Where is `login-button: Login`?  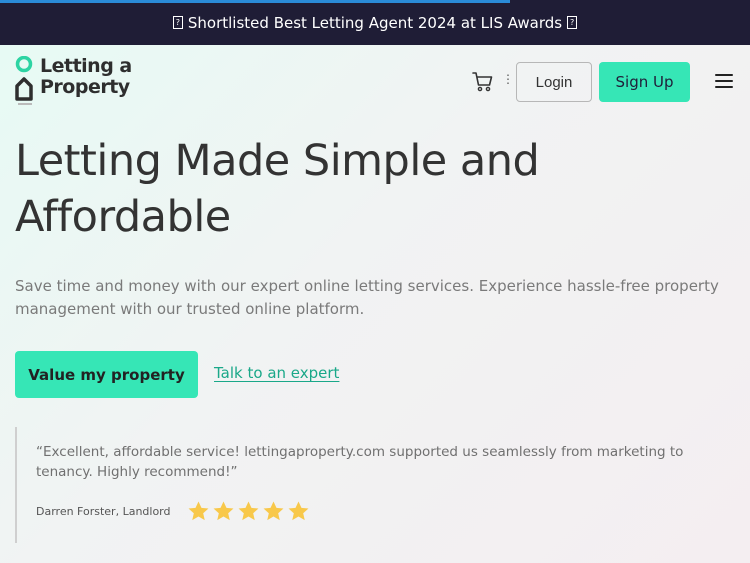
login-button: Login is located at coordinates (554, 82).